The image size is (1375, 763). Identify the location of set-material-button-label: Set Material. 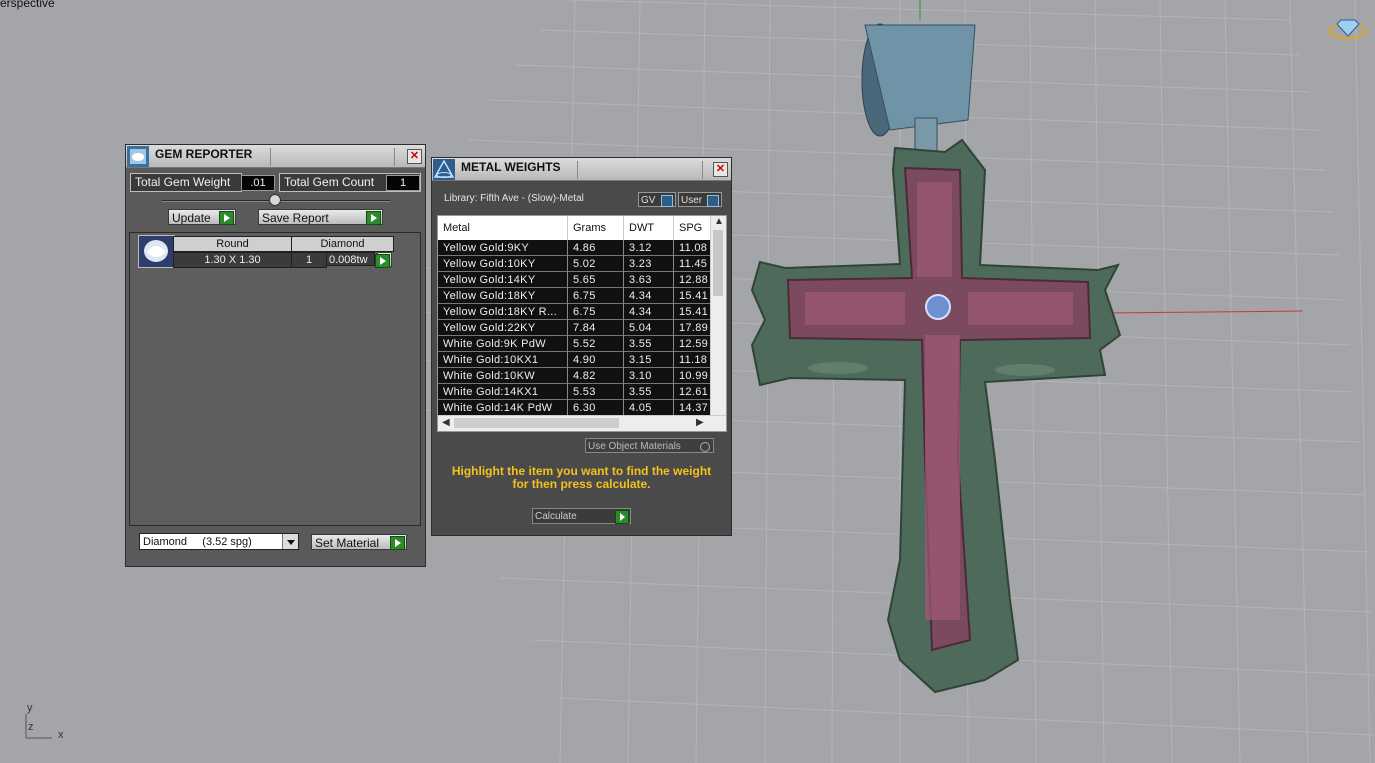
(347, 543).